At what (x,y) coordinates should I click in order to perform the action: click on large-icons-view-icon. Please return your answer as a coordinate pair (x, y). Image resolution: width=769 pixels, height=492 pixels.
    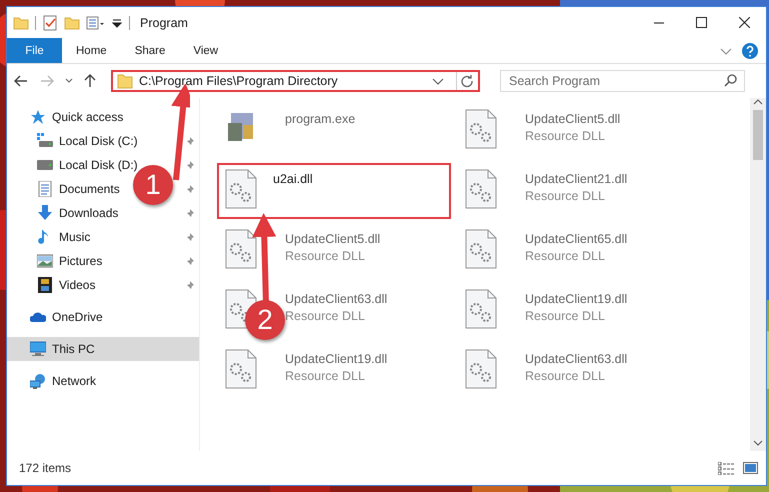
    Looking at the image, I should click on (750, 468).